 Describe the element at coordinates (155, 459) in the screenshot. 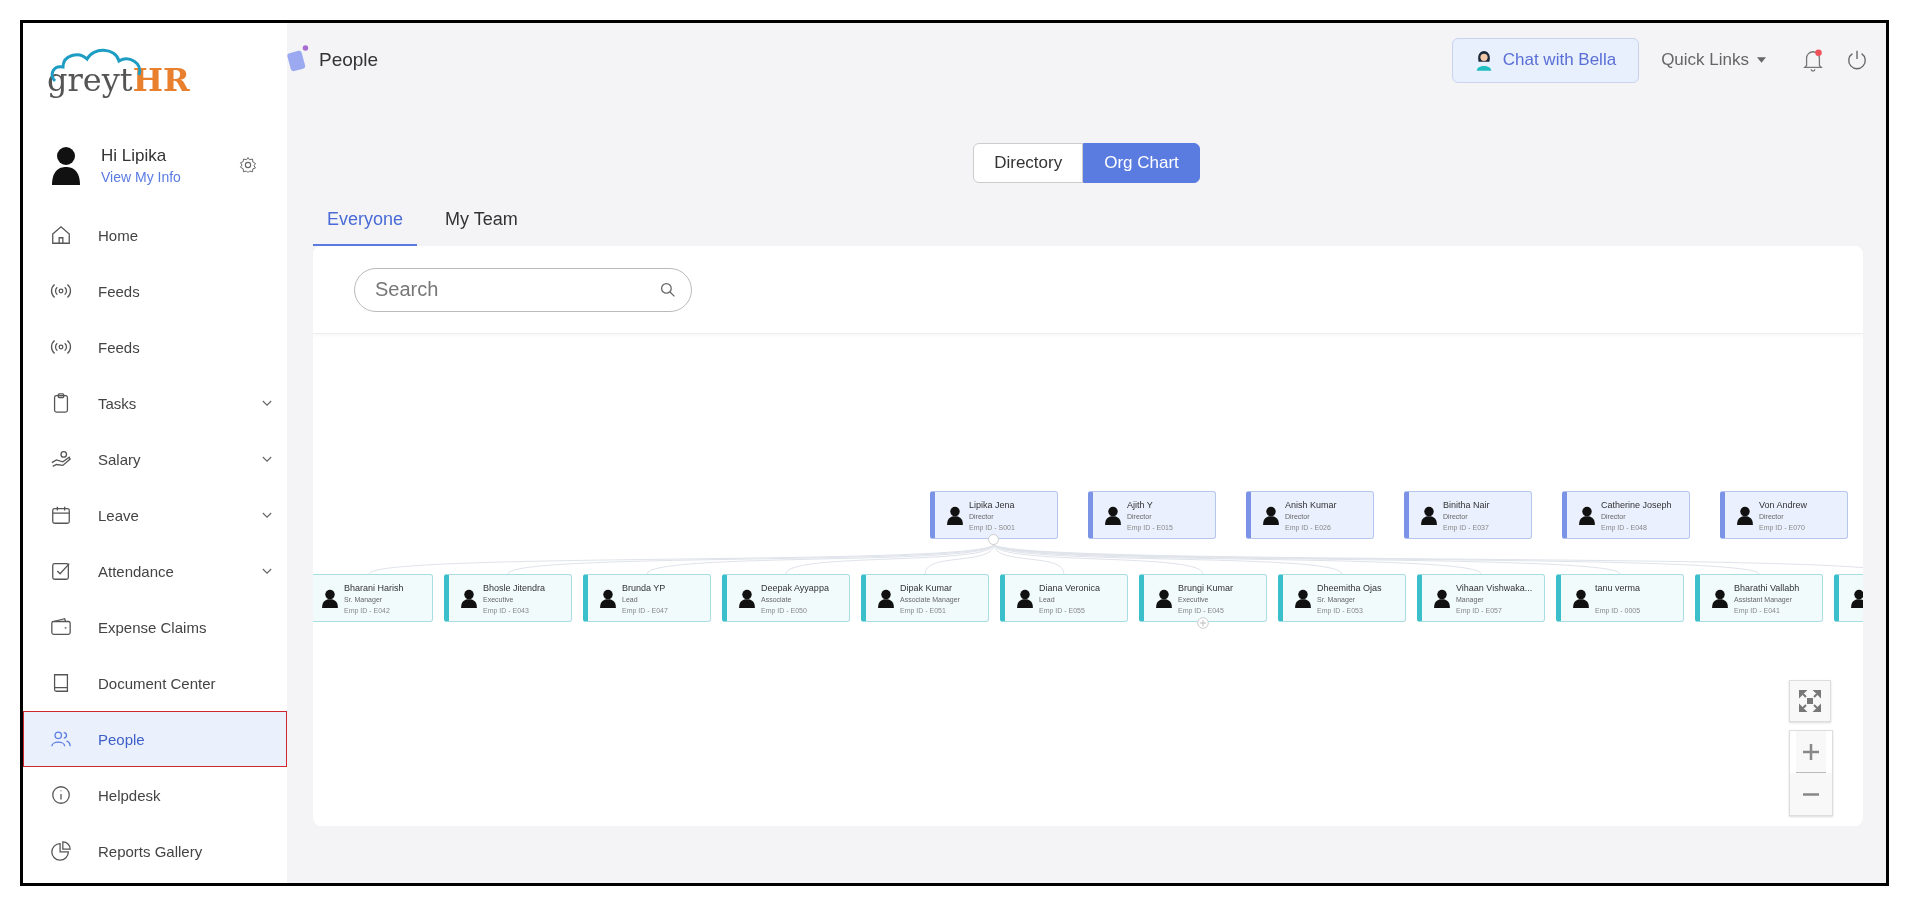

I see `sidebar-item: Salary` at that location.